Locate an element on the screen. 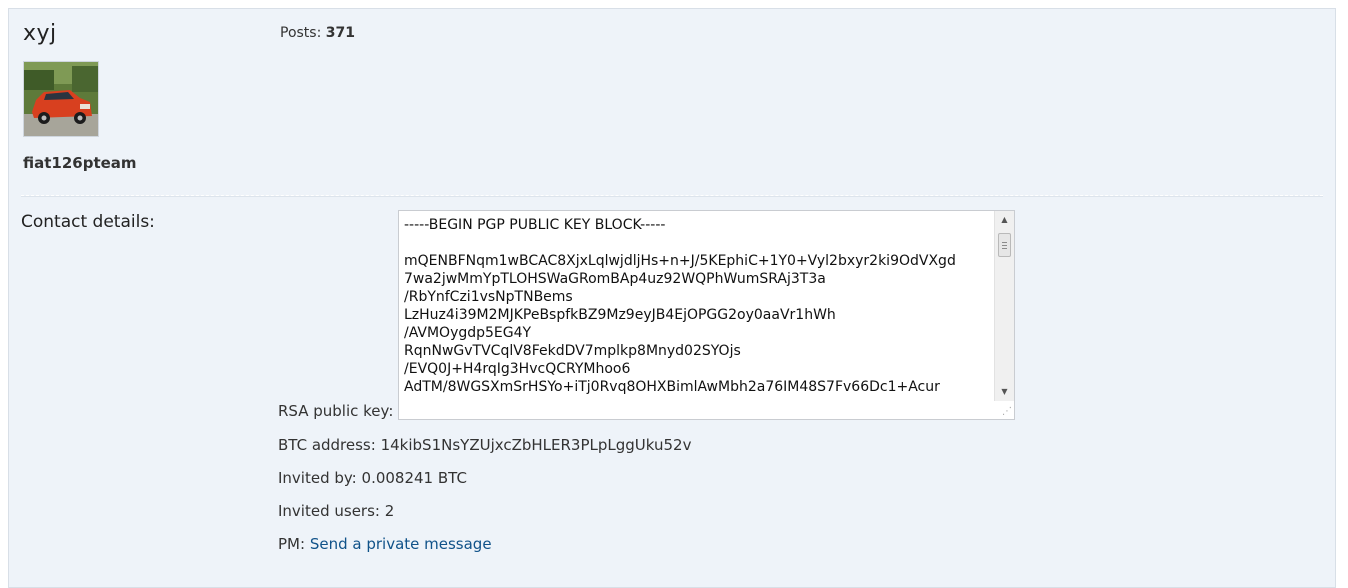 This screenshot has width=1348, height=588. rsa-key-label: RSA public key: is located at coordinates (336, 411).